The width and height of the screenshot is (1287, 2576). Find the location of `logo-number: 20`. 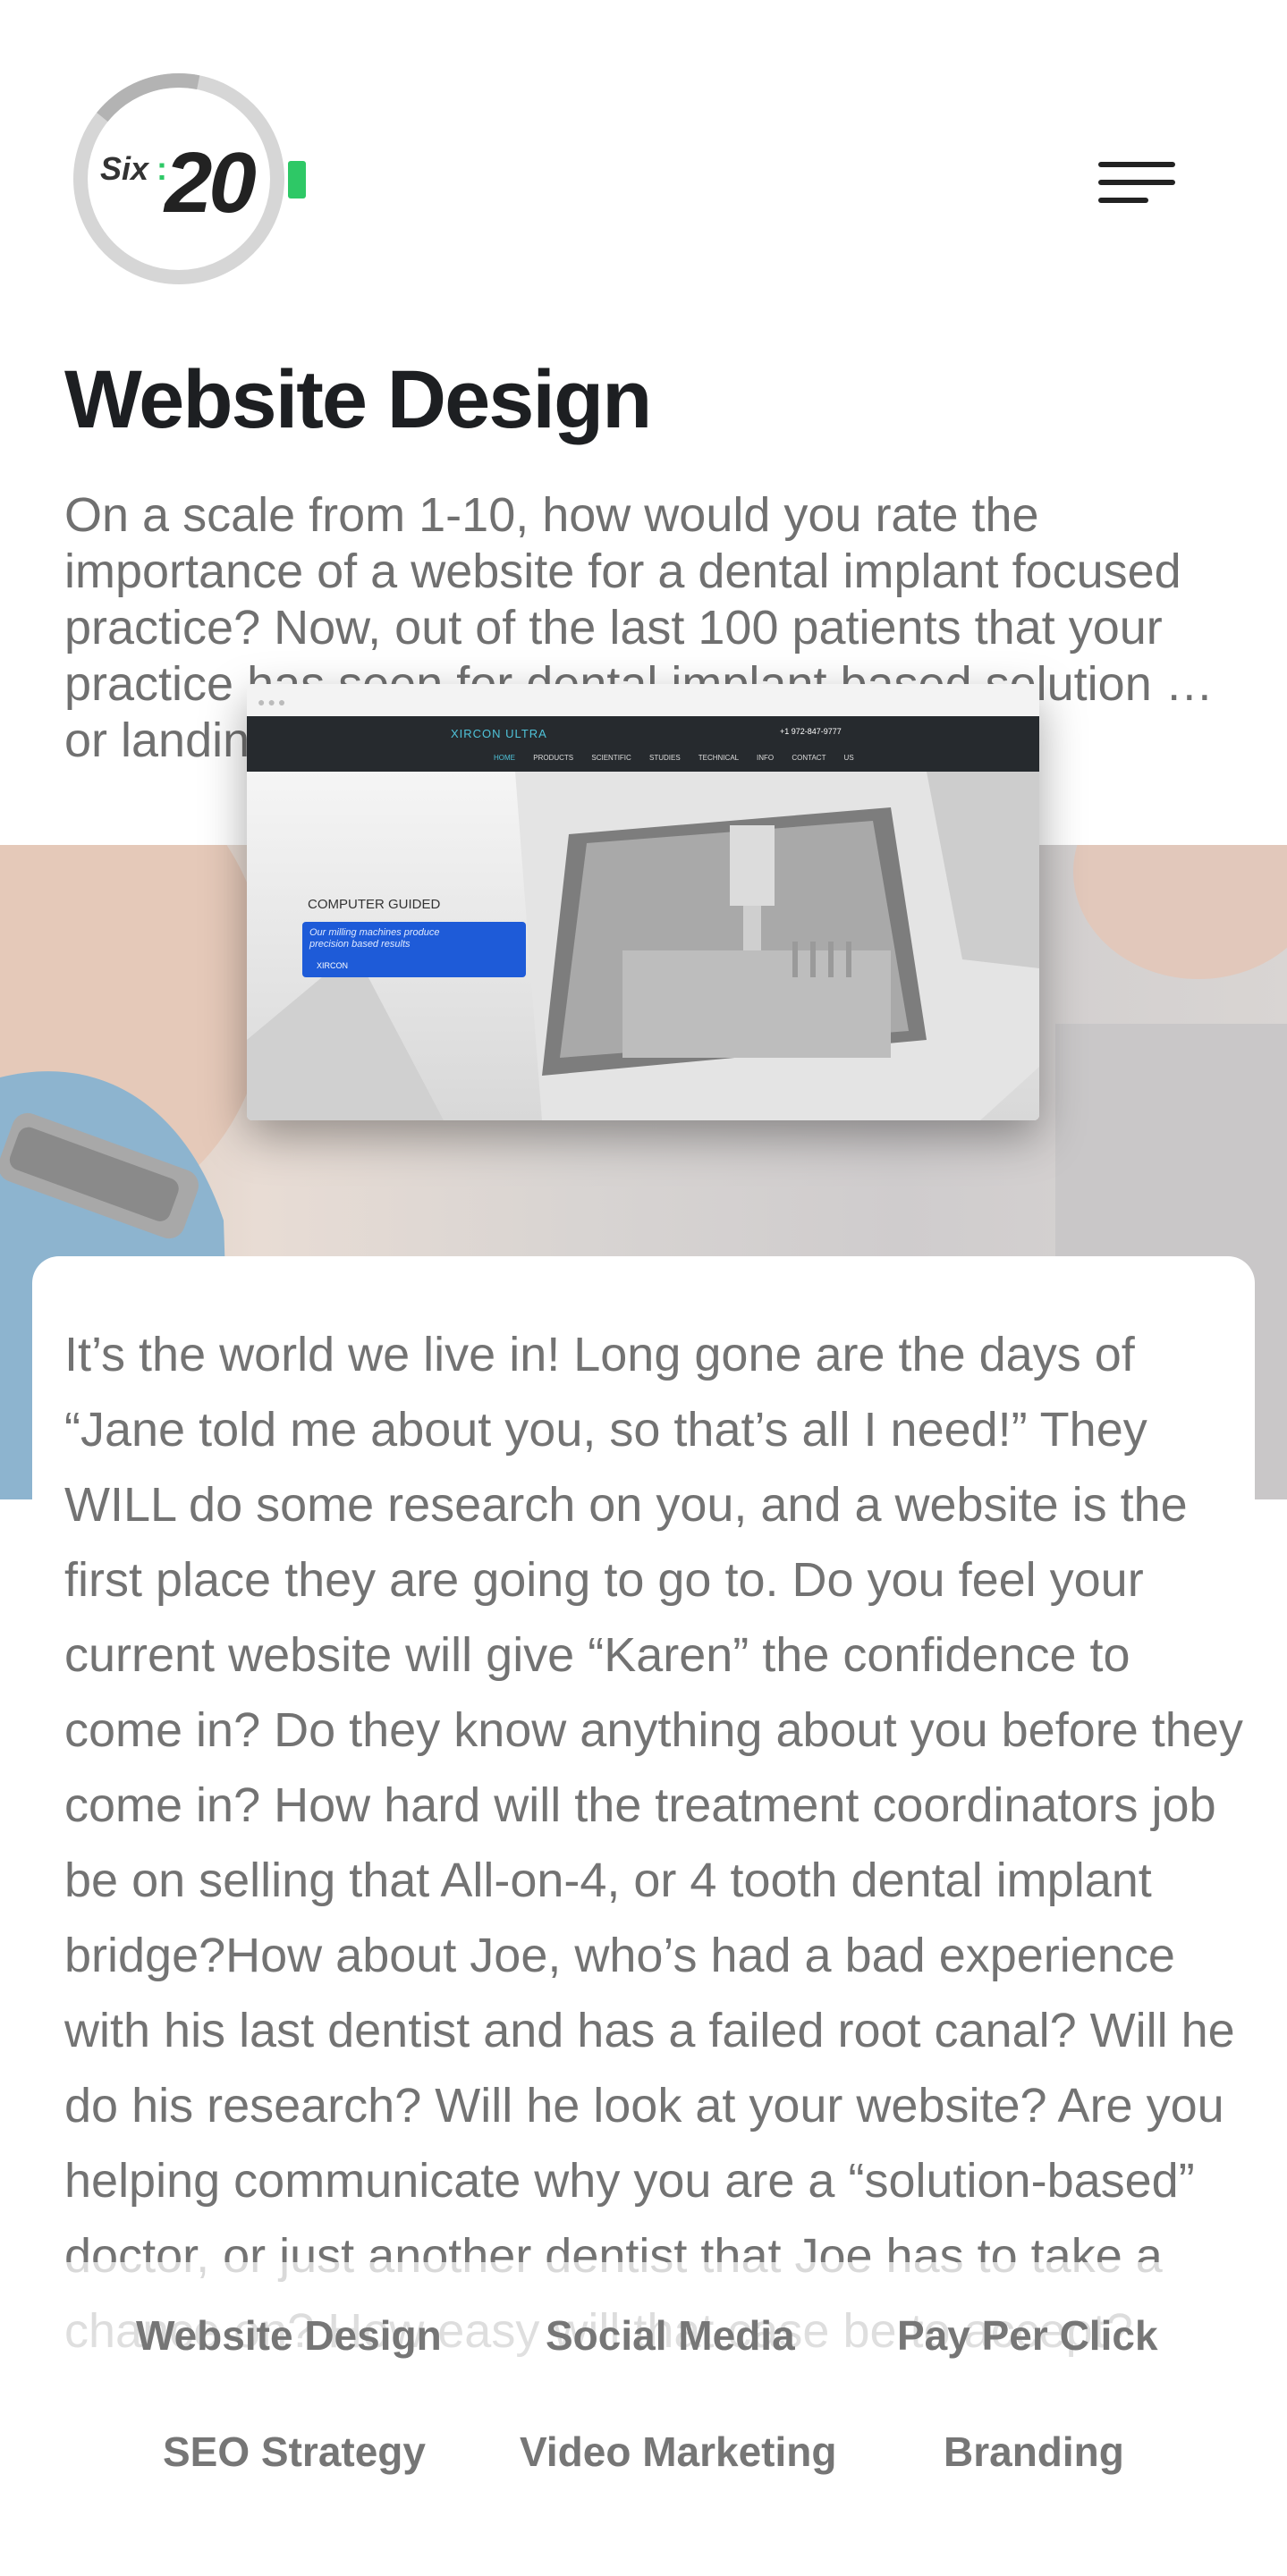

logo-number: 20 is located at coordinates (211, 183).